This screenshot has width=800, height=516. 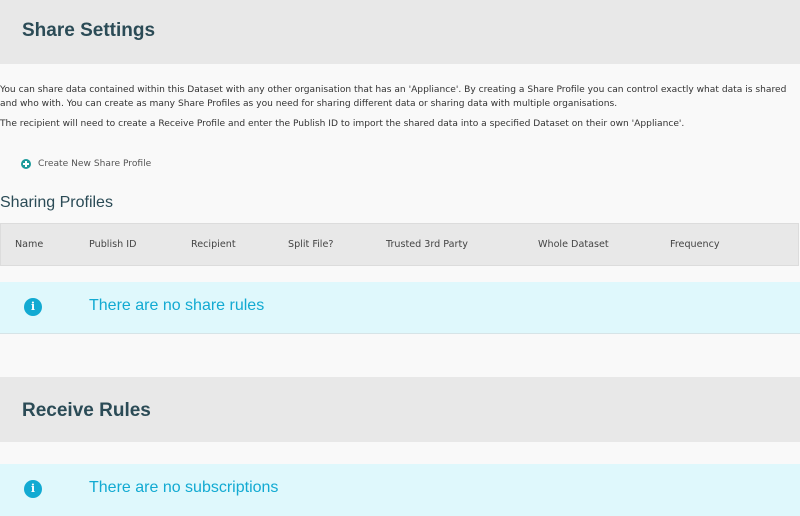 I want to click on share-settings-header: Share Settings, so click(x=400, y=32).